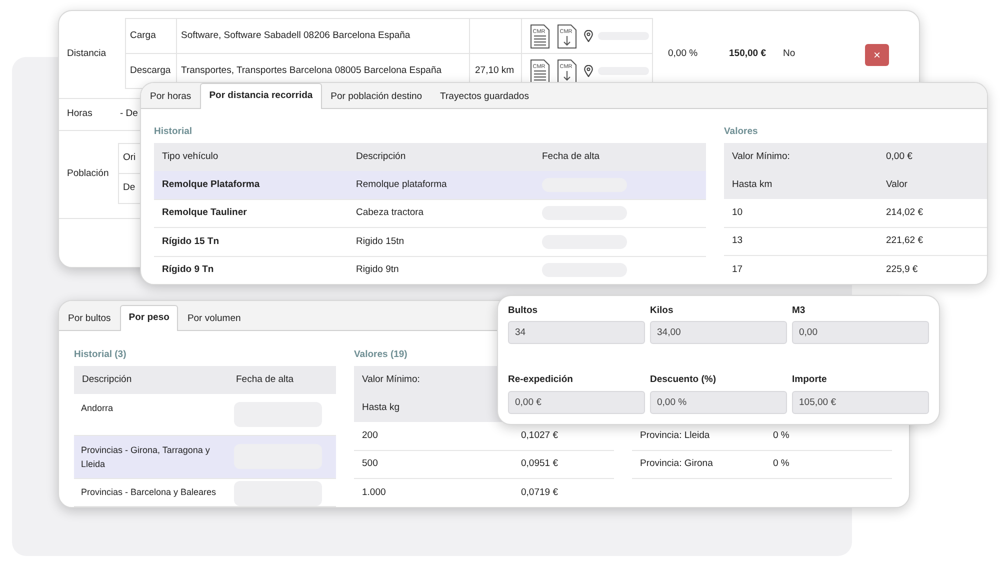 The image size is (1000, 570). I want to click on row-label: Distancia, so click(86, 54).